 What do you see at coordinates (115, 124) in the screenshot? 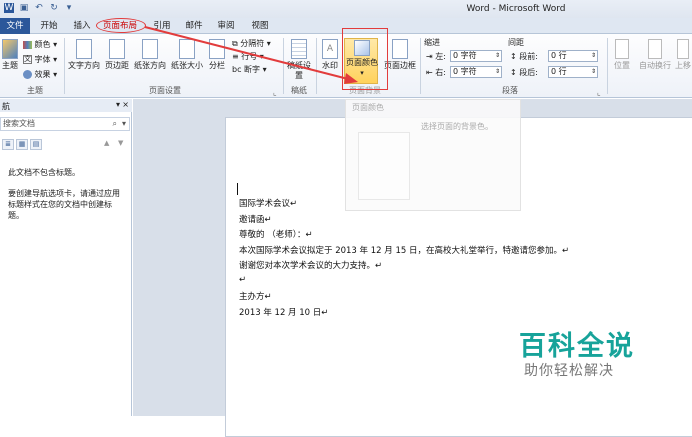
I see `search-icon: ⌕` at bounding box center [115, 124].